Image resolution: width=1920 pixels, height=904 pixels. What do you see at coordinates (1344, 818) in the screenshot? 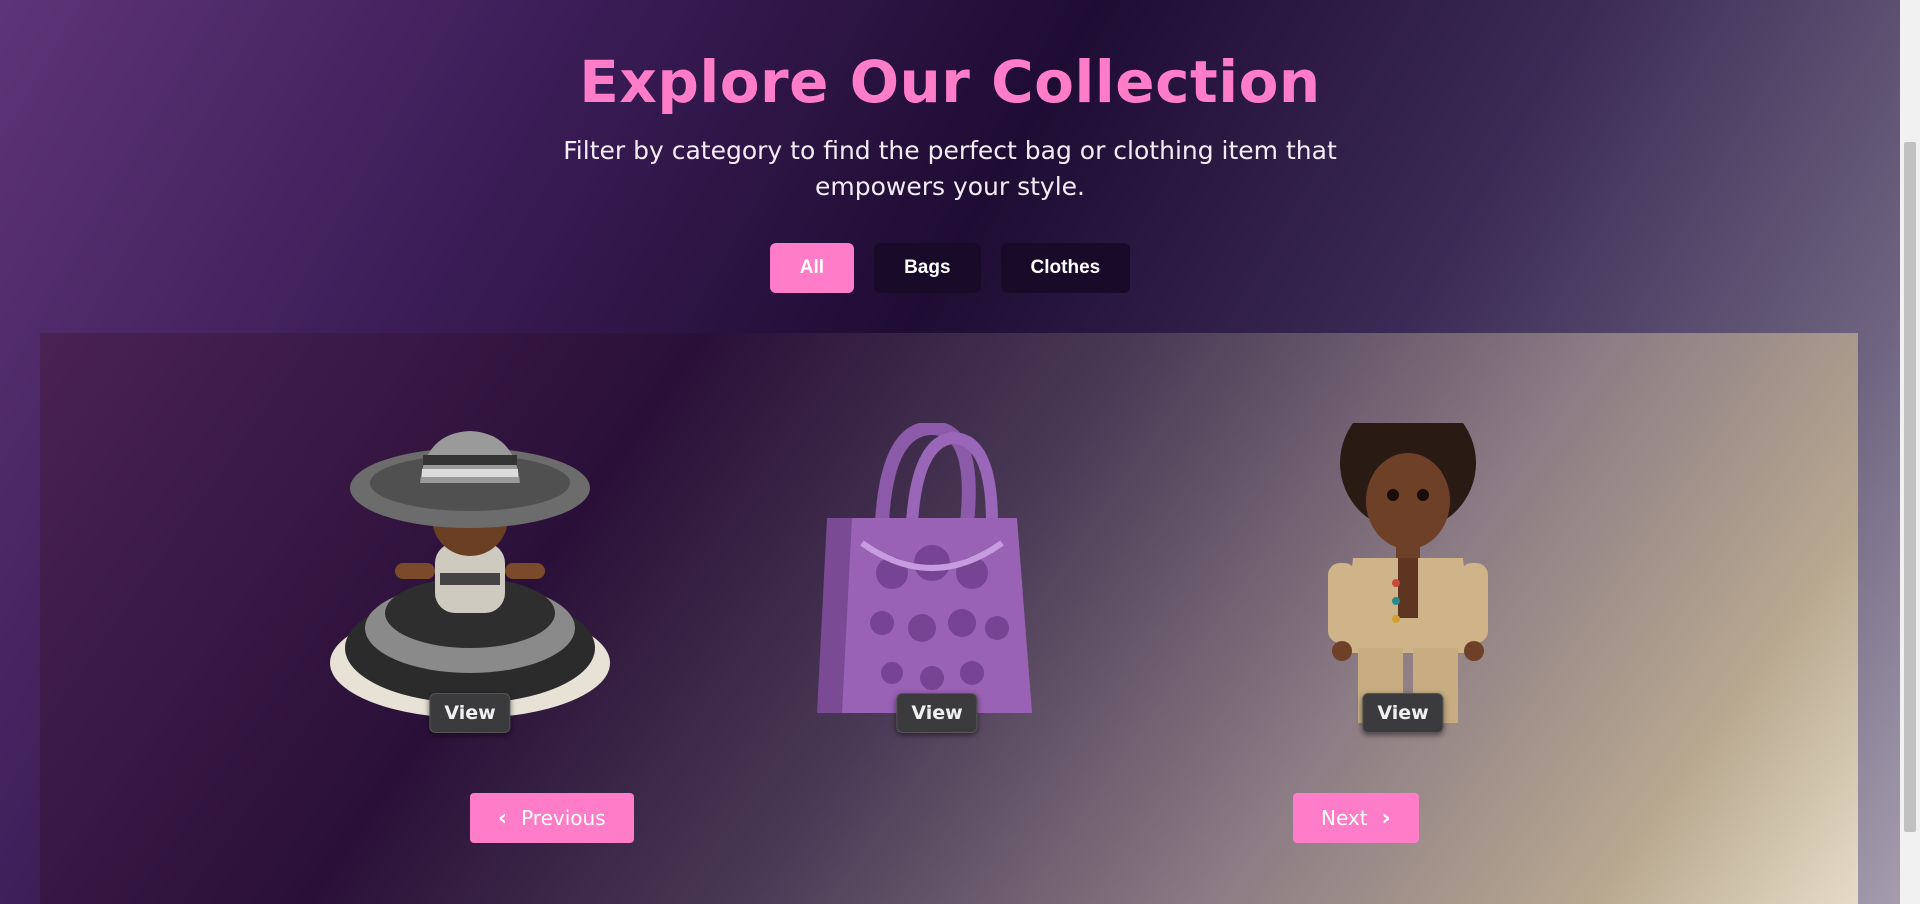
I see `next-label: Next` at bounding box center [1344, 818].